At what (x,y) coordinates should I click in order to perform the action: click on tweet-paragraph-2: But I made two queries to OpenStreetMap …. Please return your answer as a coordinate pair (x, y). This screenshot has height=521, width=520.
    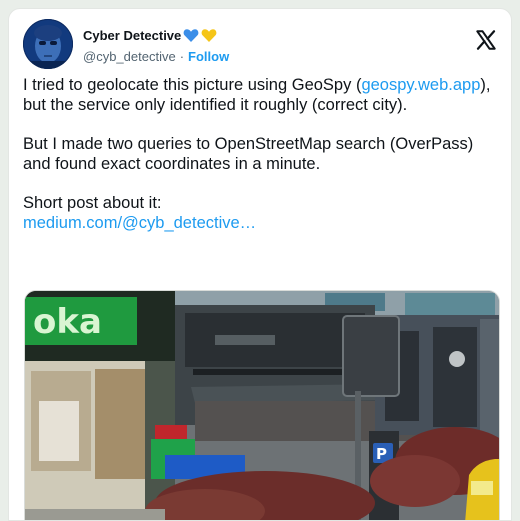
    Looking at the image, I should click on (248, 154).